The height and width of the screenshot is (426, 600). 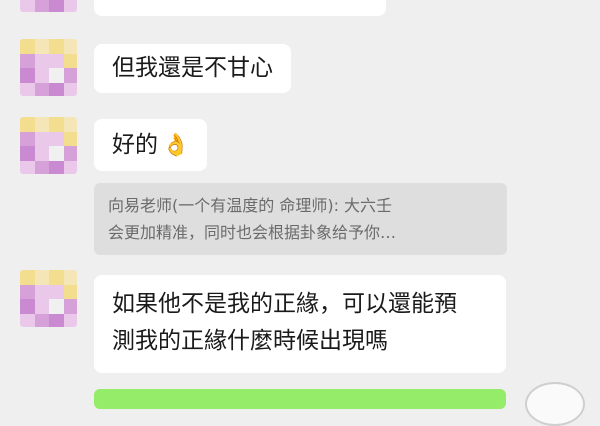 I want to click on message-bubble: 好的 👌, so click(x=151, y=145).